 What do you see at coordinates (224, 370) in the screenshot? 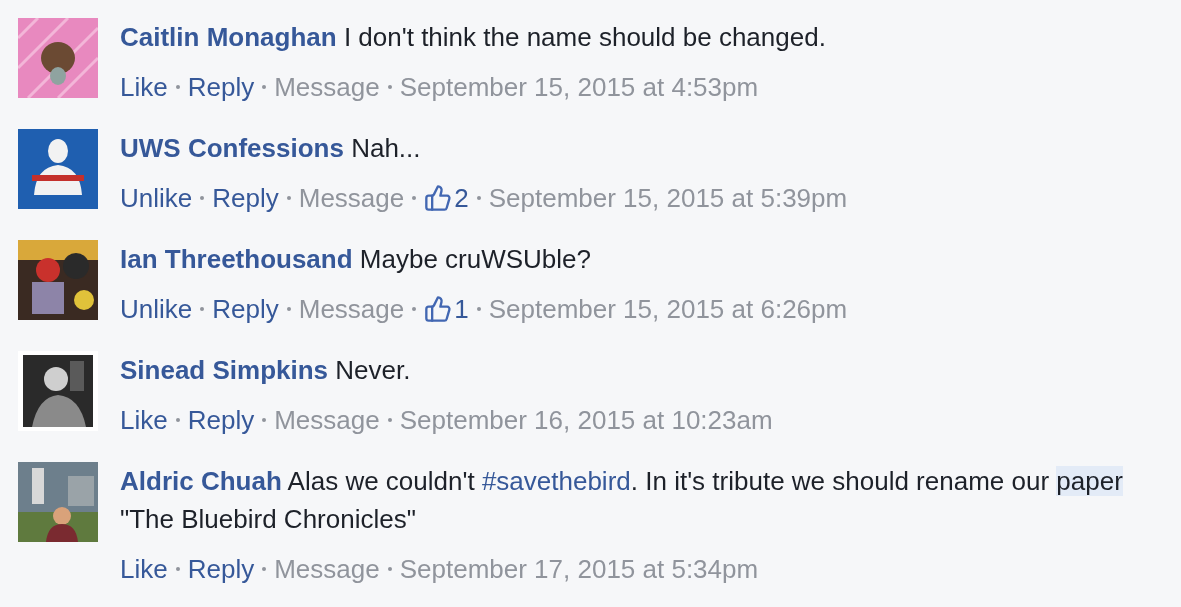
I see `author-link: Sinead Simpkins` at bounding box center [224, 370].